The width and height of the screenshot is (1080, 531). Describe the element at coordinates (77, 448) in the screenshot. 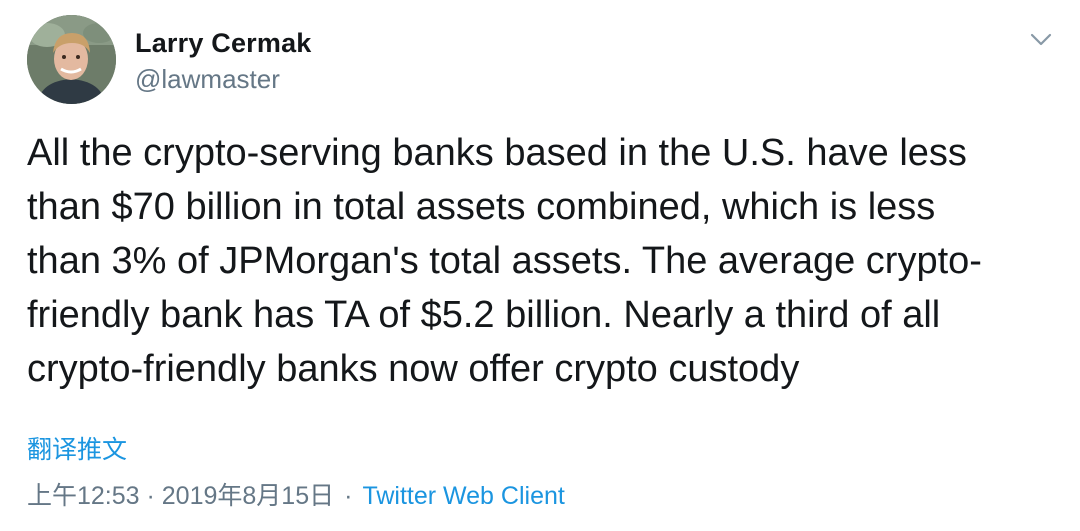

I see `translate-tweet-link: 翻译推文` at that location.